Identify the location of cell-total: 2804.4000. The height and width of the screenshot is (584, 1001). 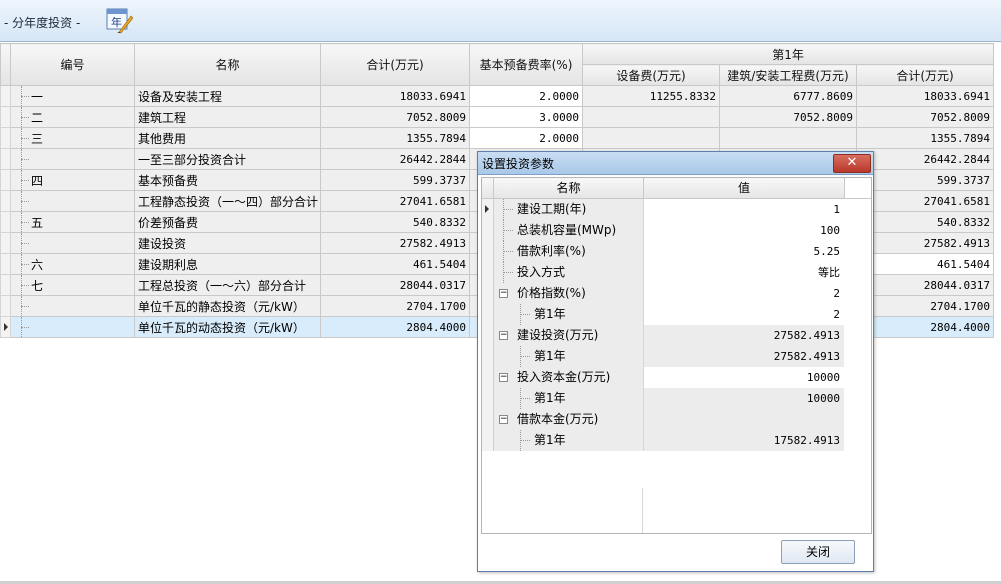
(395, 327).